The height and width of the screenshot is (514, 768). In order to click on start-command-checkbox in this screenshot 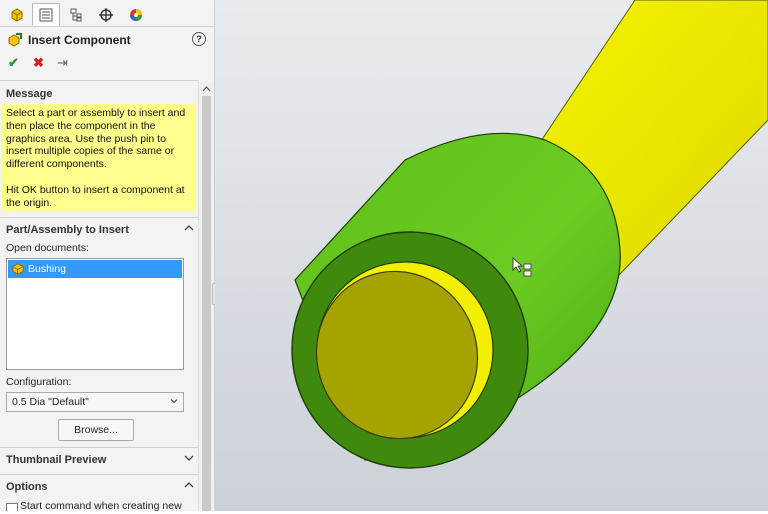, I will do `click(12, 507)`.